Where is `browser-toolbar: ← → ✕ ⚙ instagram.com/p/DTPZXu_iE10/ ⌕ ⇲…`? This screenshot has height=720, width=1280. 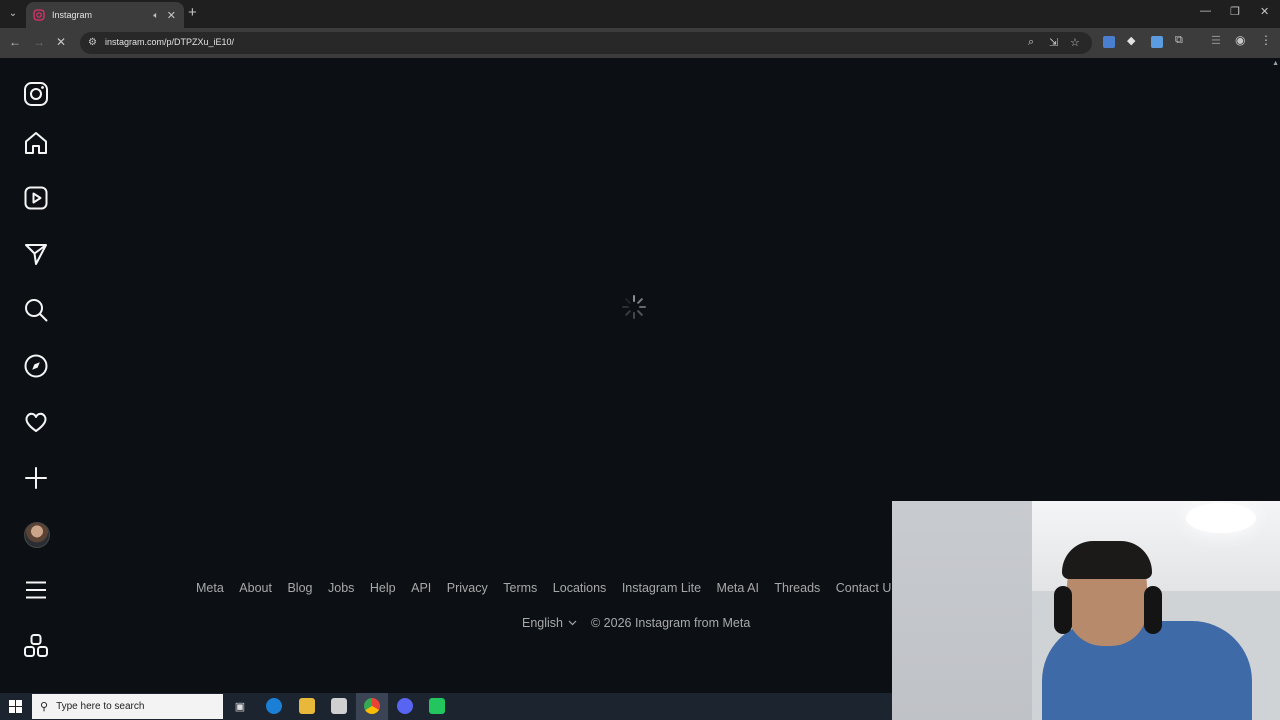
browser-toolbar: ← → ✕ ⚙ instagram.com/p/DTPZXu_iE10/ ⌕ ⇲… is located at coordinates (640, 43).